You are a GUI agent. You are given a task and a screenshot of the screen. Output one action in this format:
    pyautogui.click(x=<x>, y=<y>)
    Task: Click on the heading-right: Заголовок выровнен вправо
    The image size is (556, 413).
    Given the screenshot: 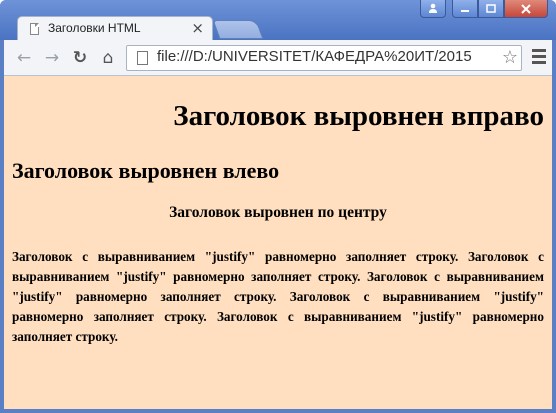 What is the action you would take?
    pyautogui.click(x=358, y=116)
    